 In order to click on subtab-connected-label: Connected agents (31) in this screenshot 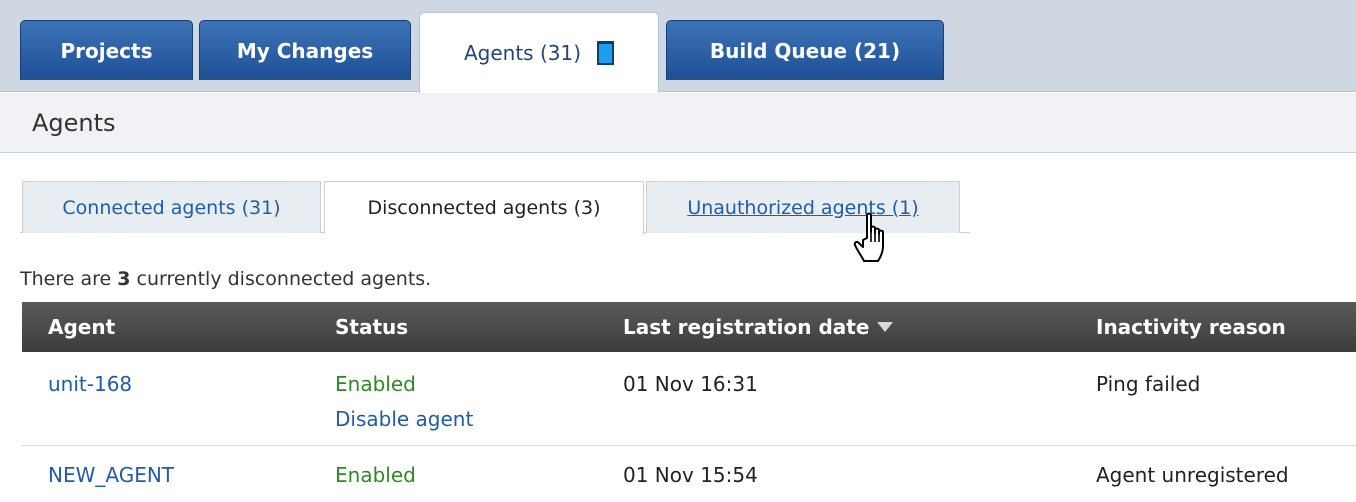, I will do `click(171, 207)`.